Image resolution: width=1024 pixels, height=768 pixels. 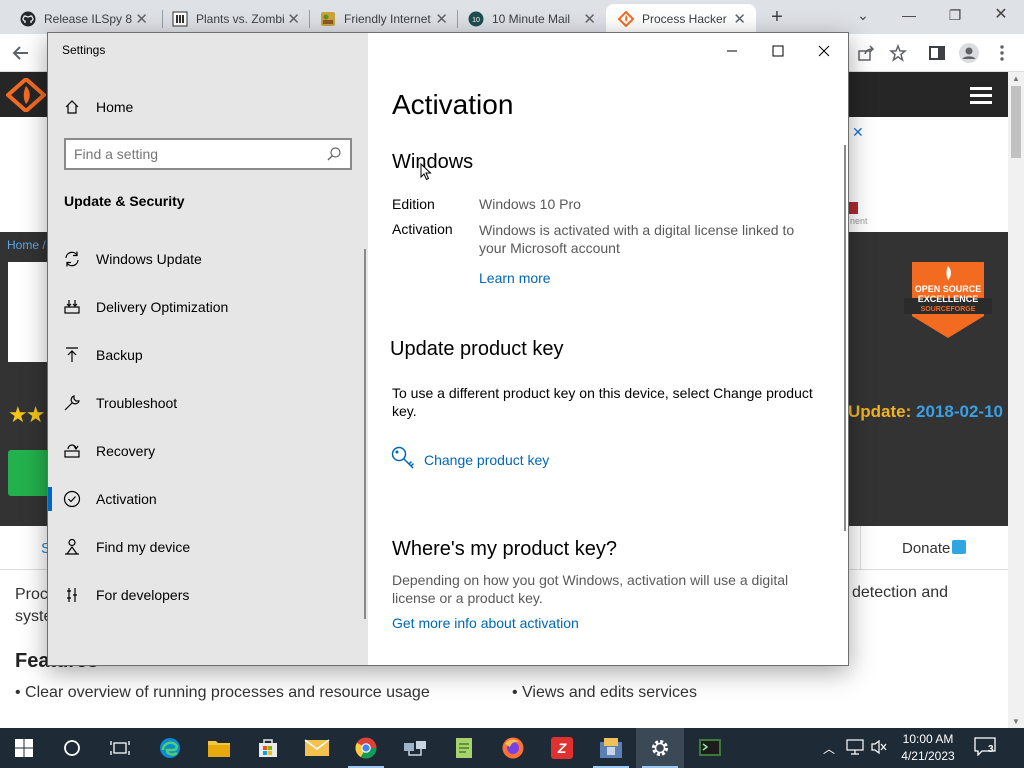 What do you see at coordinates (981, 95) in the screenshot?
I see `hamburger-menu-icon` at bounding box center [981, 95].